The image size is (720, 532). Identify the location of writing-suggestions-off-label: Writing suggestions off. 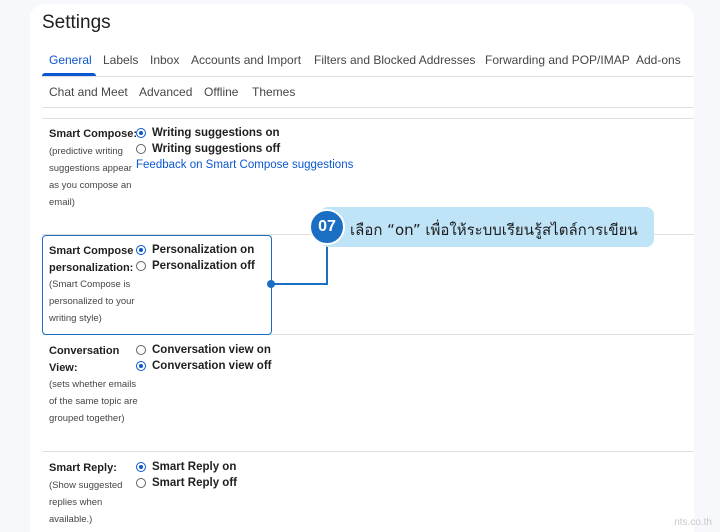
(216, 149).